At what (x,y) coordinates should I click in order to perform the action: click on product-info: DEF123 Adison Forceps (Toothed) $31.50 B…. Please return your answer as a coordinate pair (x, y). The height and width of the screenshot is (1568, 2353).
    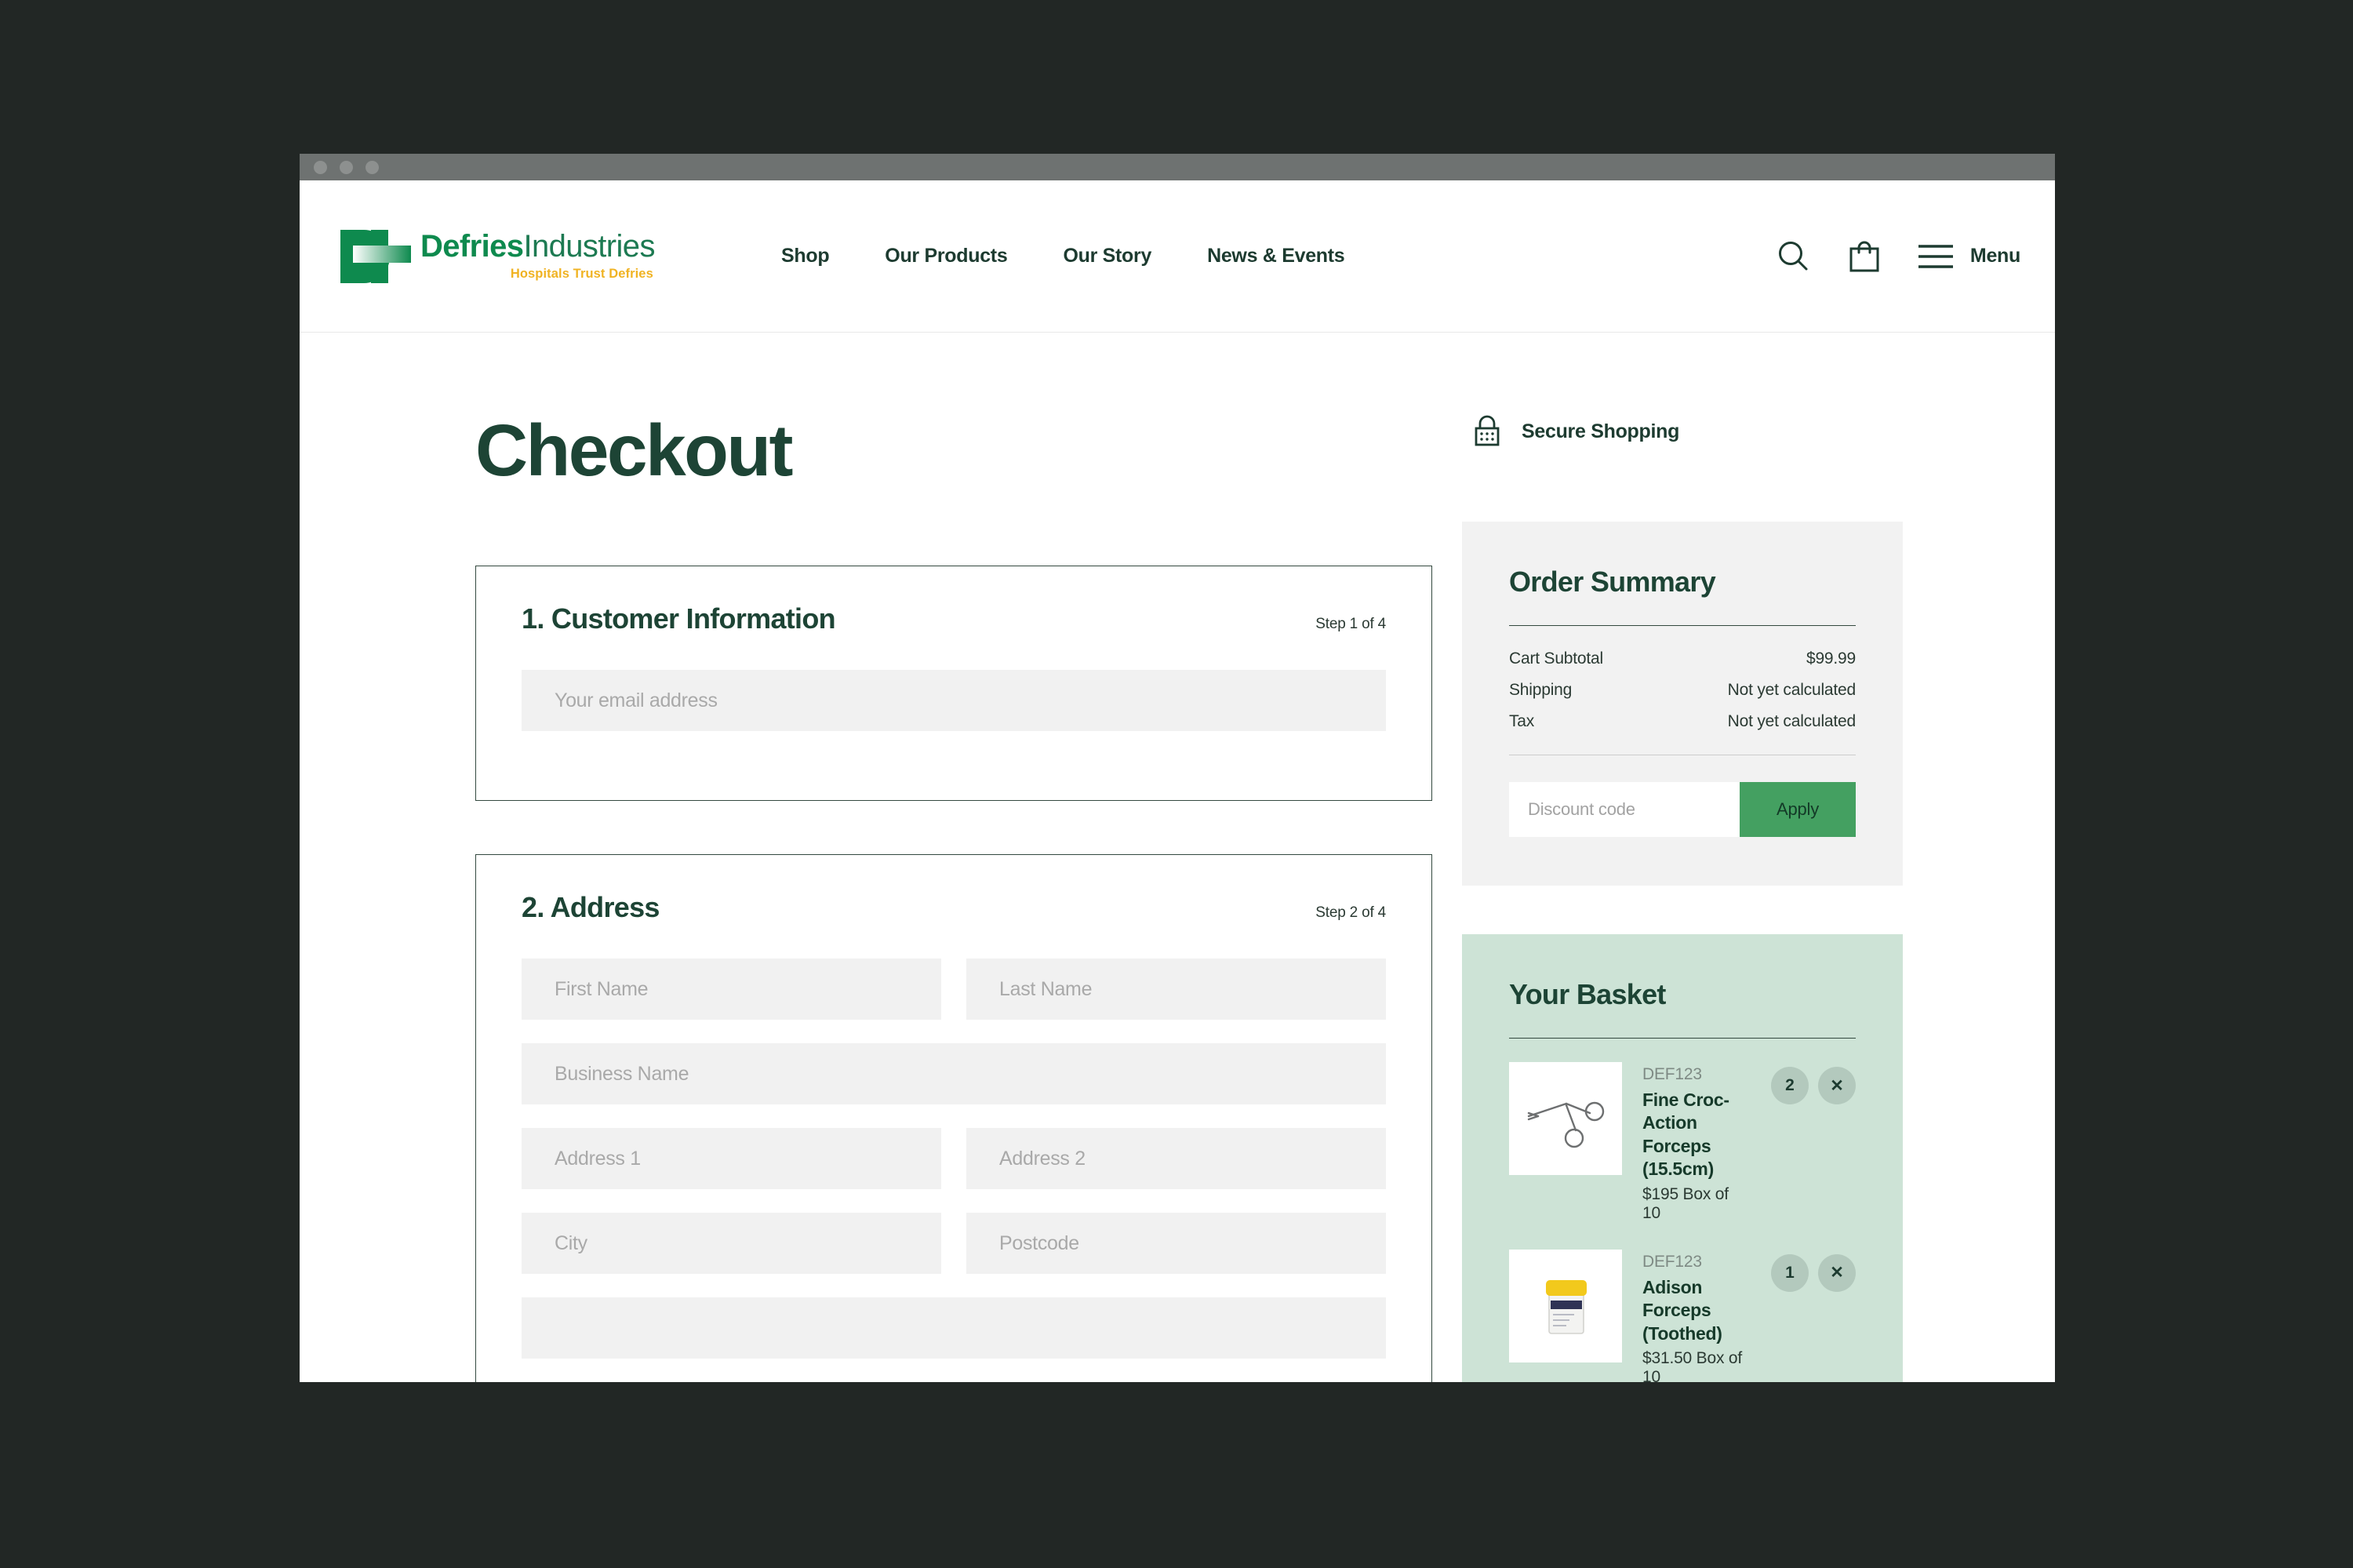
    Looking at the image, I should click on (1696, 1316).